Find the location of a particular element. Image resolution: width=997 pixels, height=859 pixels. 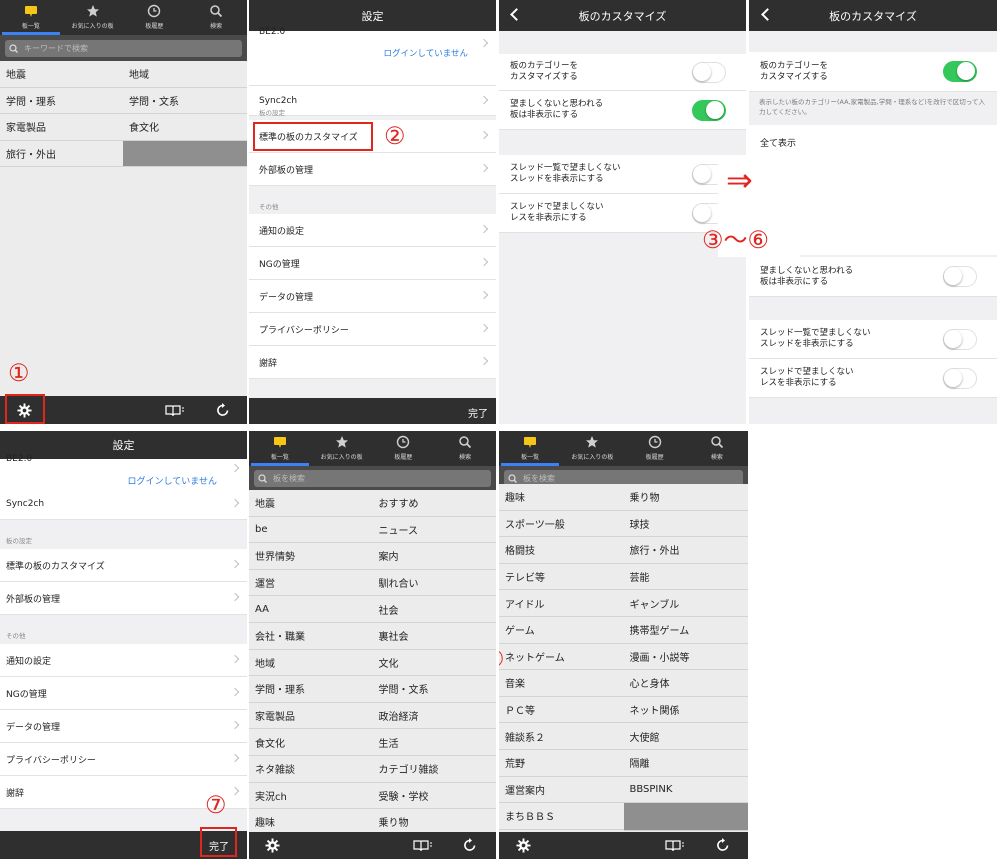

board-item: テレビ等 is located at coordinates (561, 577).